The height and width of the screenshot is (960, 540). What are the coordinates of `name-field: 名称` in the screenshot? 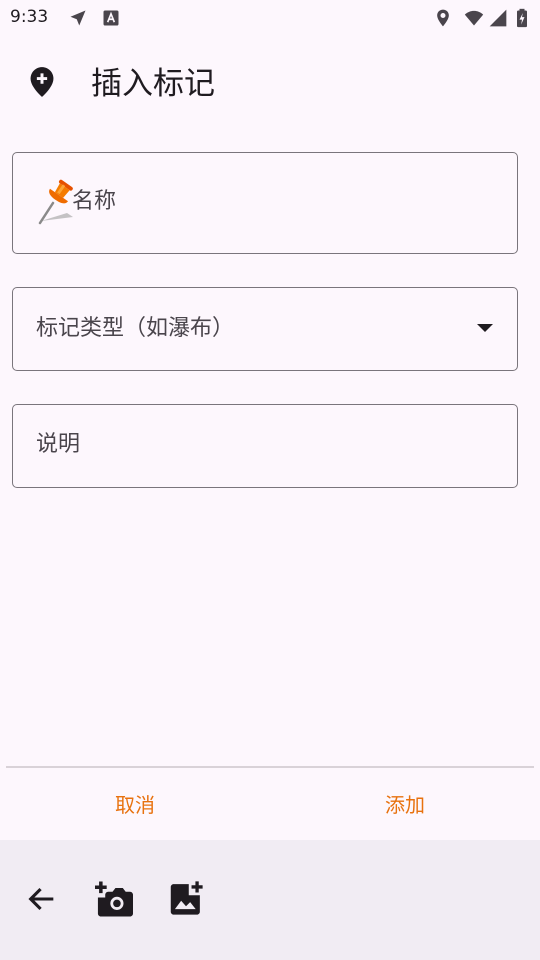 It's located at (265, 203).